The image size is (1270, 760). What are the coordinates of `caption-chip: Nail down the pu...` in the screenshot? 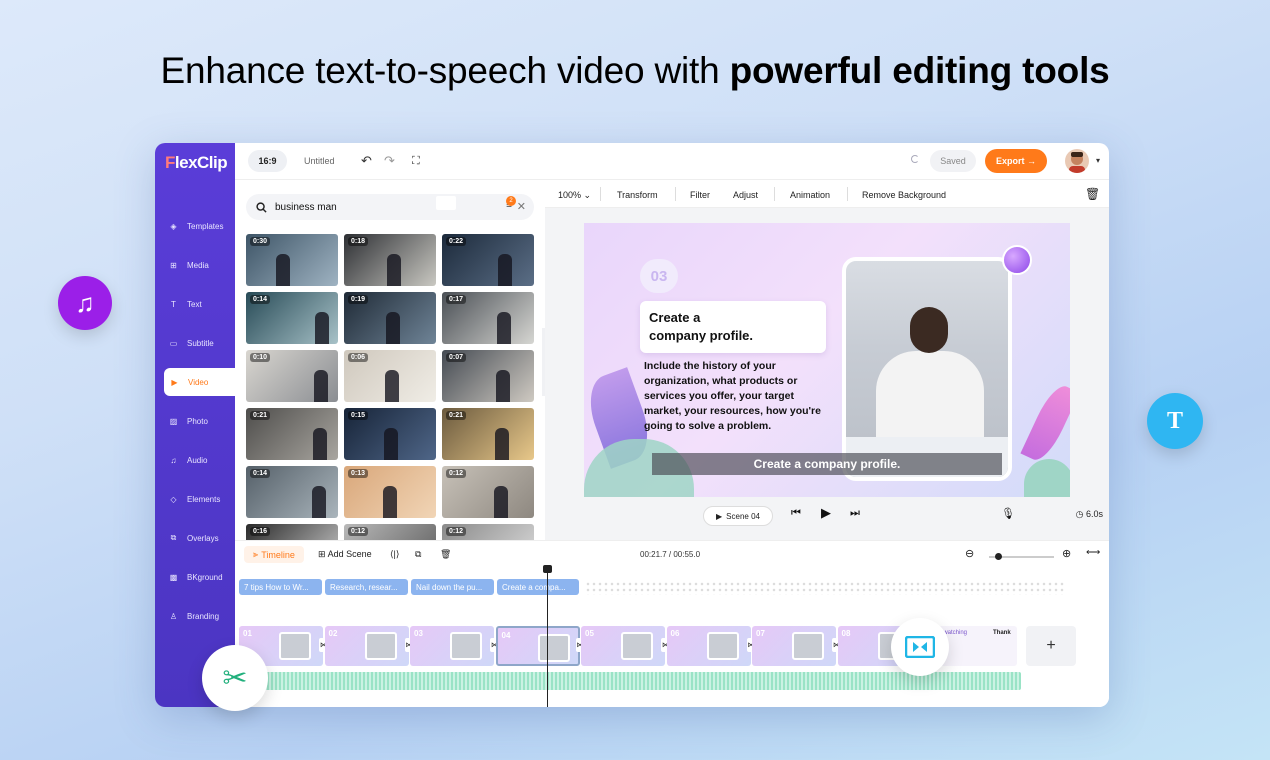 It's located at (452, 587).